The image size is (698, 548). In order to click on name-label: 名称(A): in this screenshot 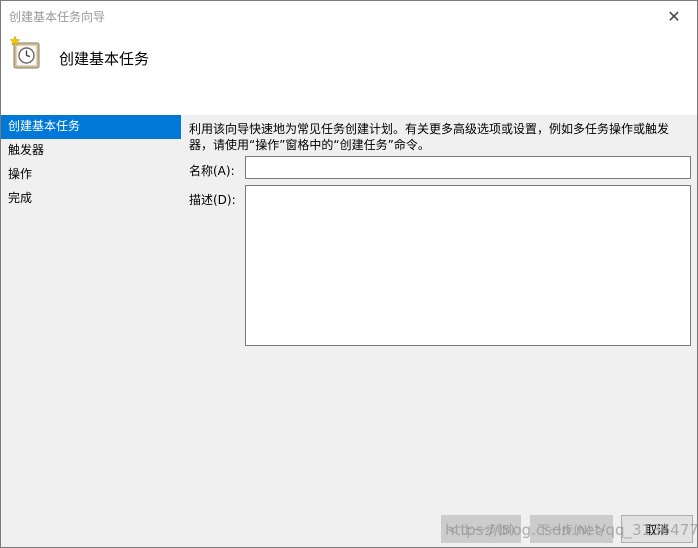, I will do `click(212, 171)`.